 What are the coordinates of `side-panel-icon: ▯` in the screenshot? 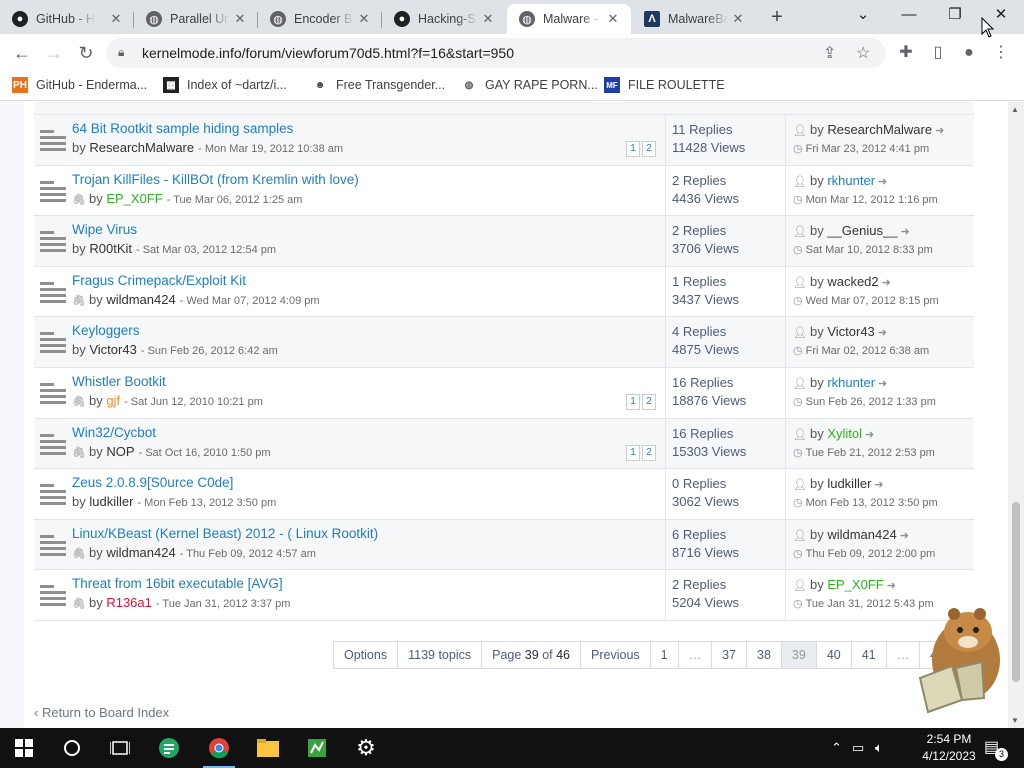 It's located at (938, 53).